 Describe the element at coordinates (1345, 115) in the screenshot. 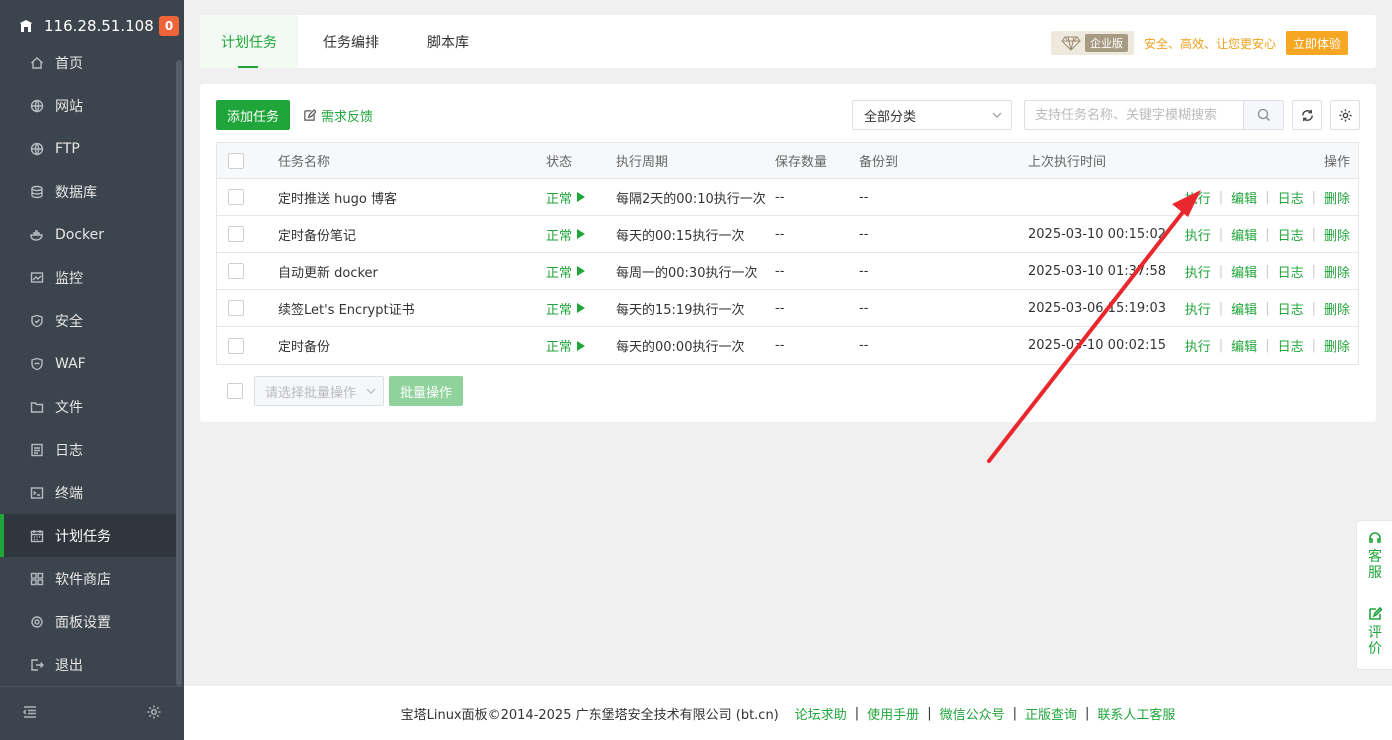

I see `table-settings-button` at that location.